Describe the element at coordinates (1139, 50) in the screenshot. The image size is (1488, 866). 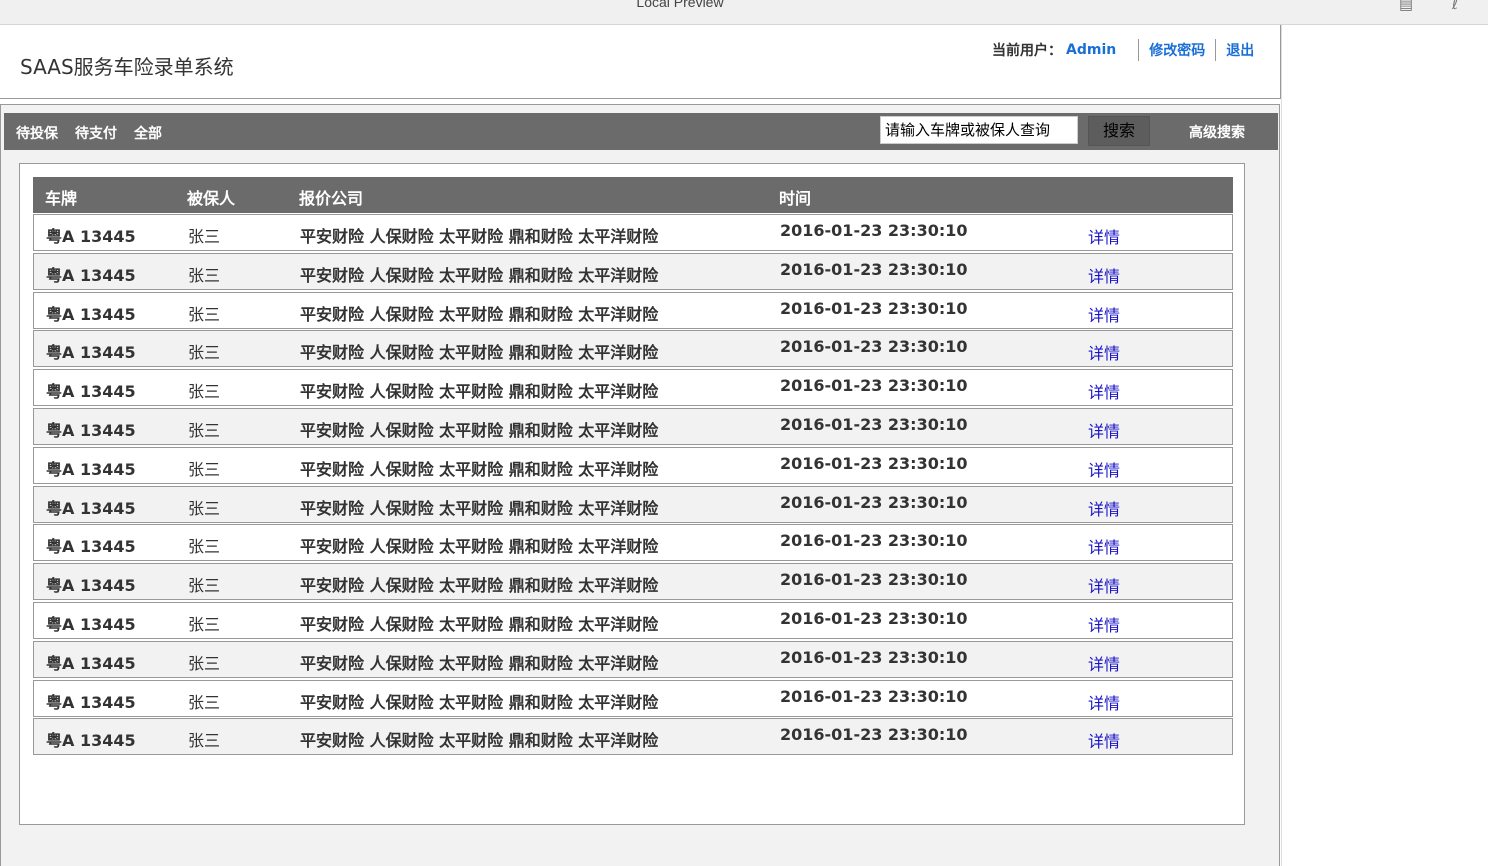
I see `divider` at that location.